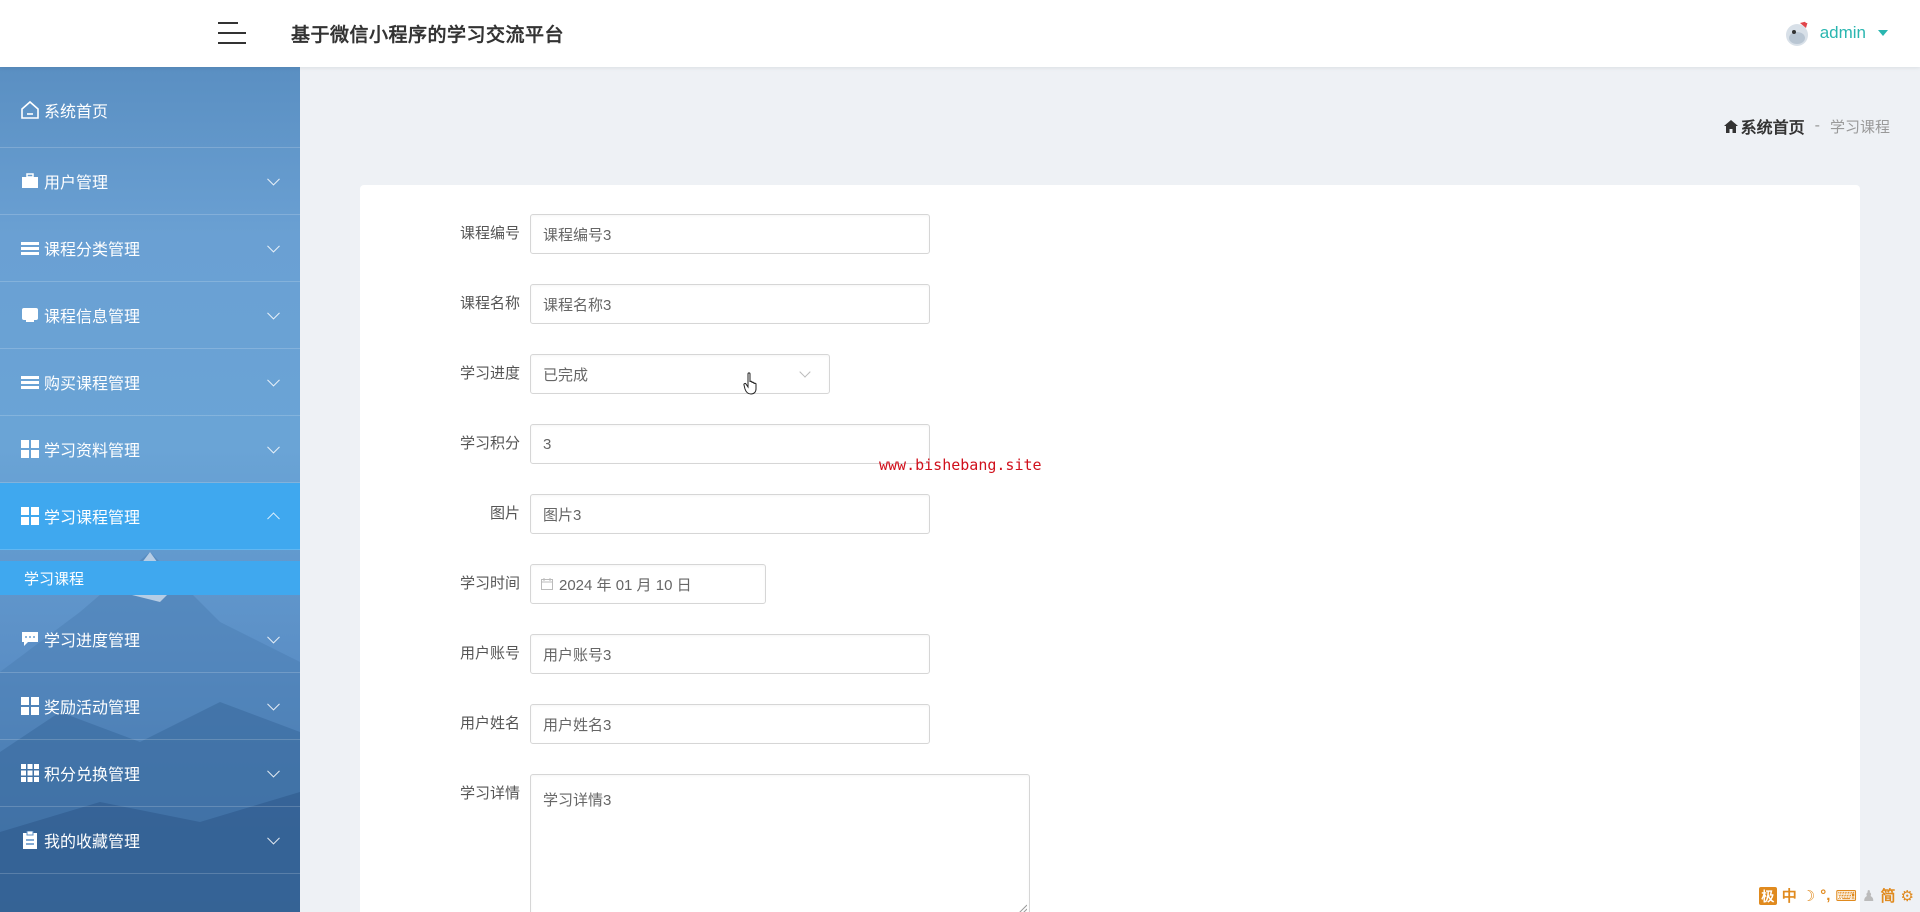 This screenshot has height=912, width=1920. Describe the element at coordinates (504, 513) in the screenshot. I see `image-label: 图片` at that location.